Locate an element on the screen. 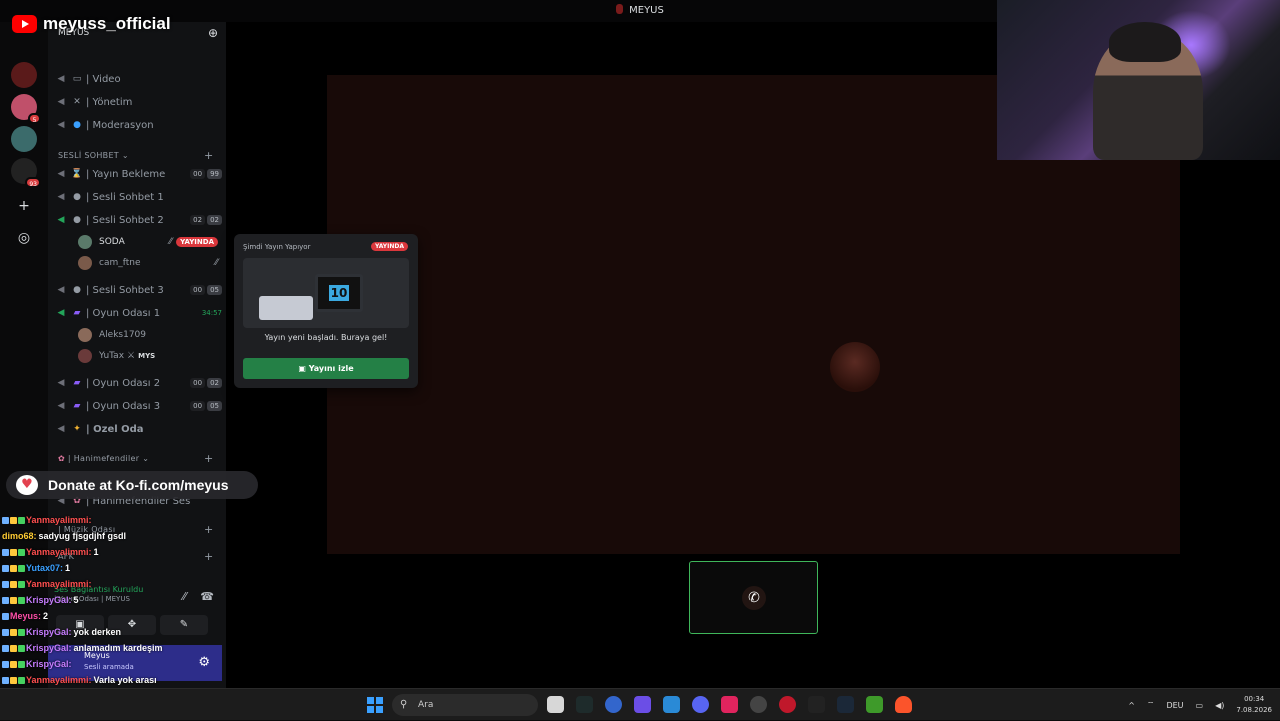 This screenshot has height=721, width=1280. start-button is located at coordinates (375, 705).